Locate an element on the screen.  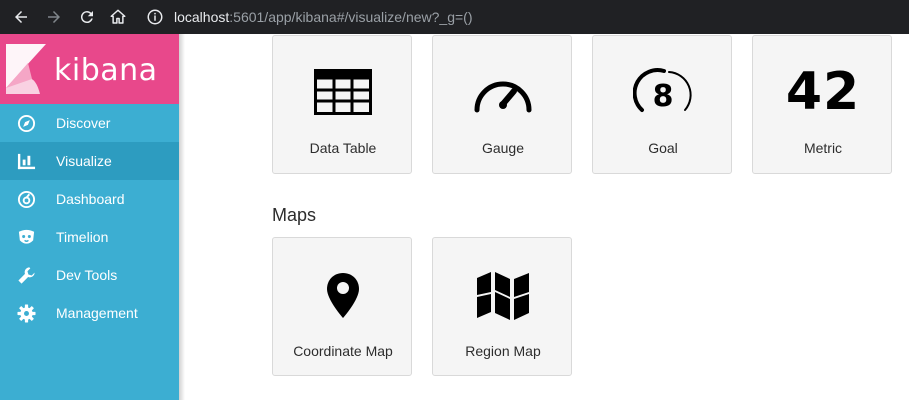
home-button is located at coordinates (118, 17).